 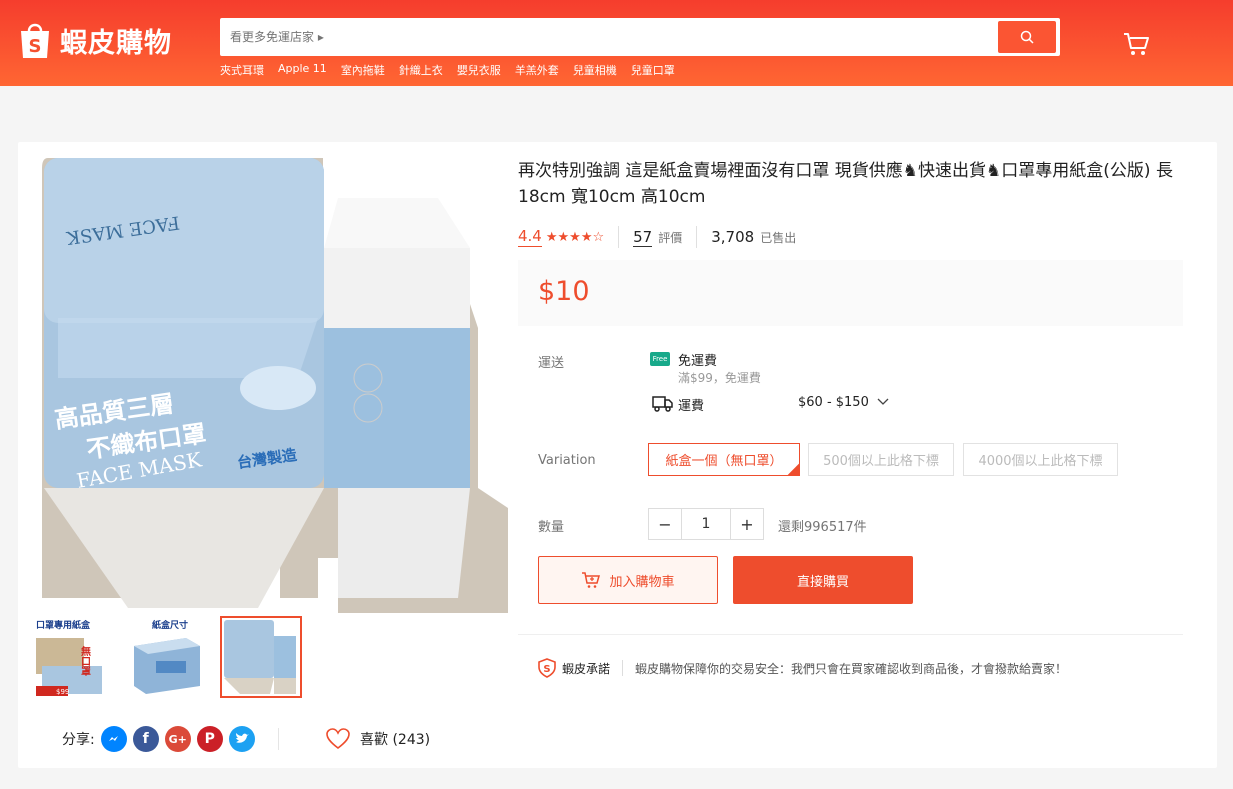 What do you see at coordinates (421, 70) in the screenshot?
I see `hot-word: 針織上衣` at bounding box center [421, 70].